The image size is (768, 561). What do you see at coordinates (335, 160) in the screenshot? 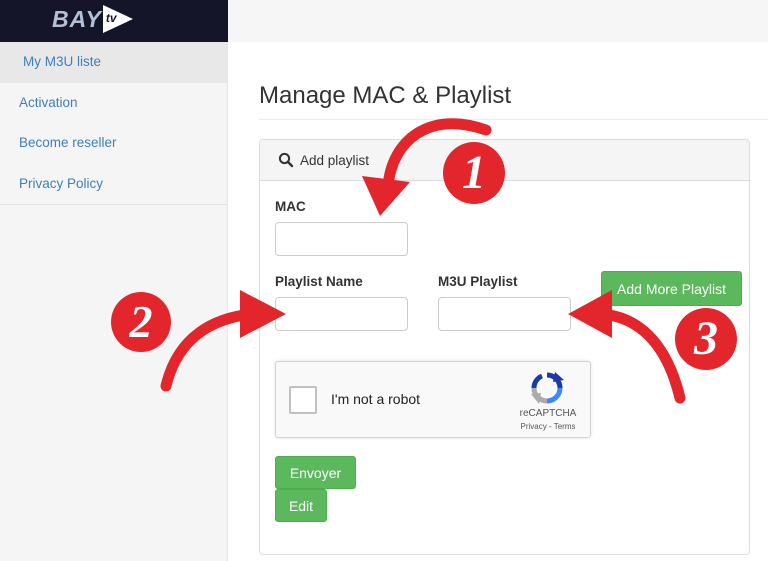
I see `panel-header-label: Add playlist` at bounding box center [335, 160].